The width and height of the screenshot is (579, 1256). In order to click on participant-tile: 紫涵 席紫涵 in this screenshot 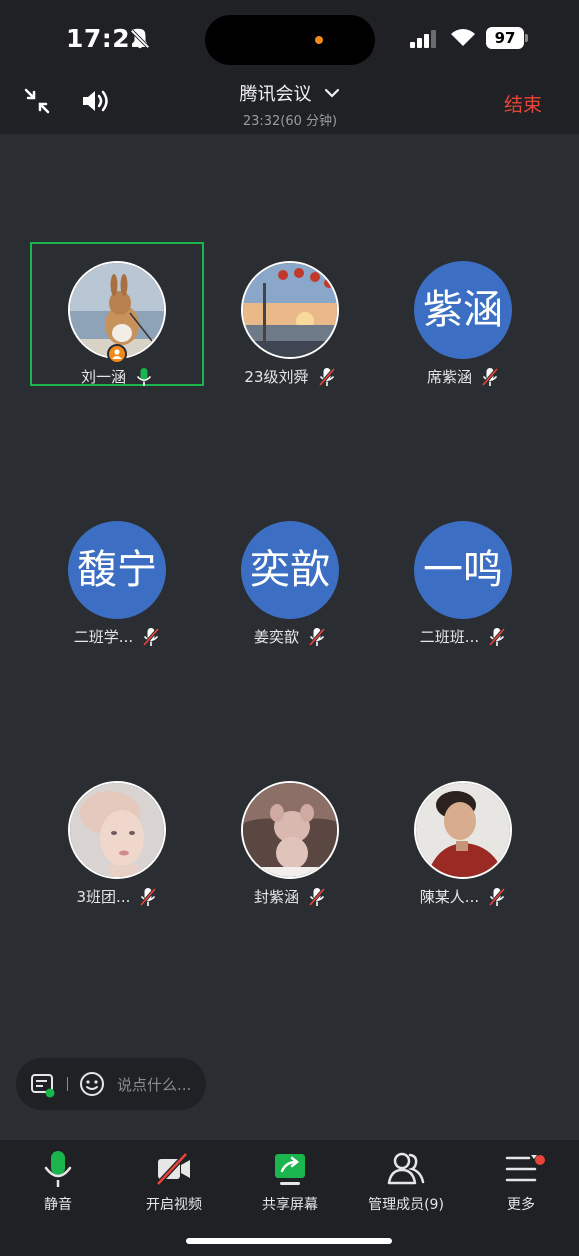, I will do `click(463, 315)`.